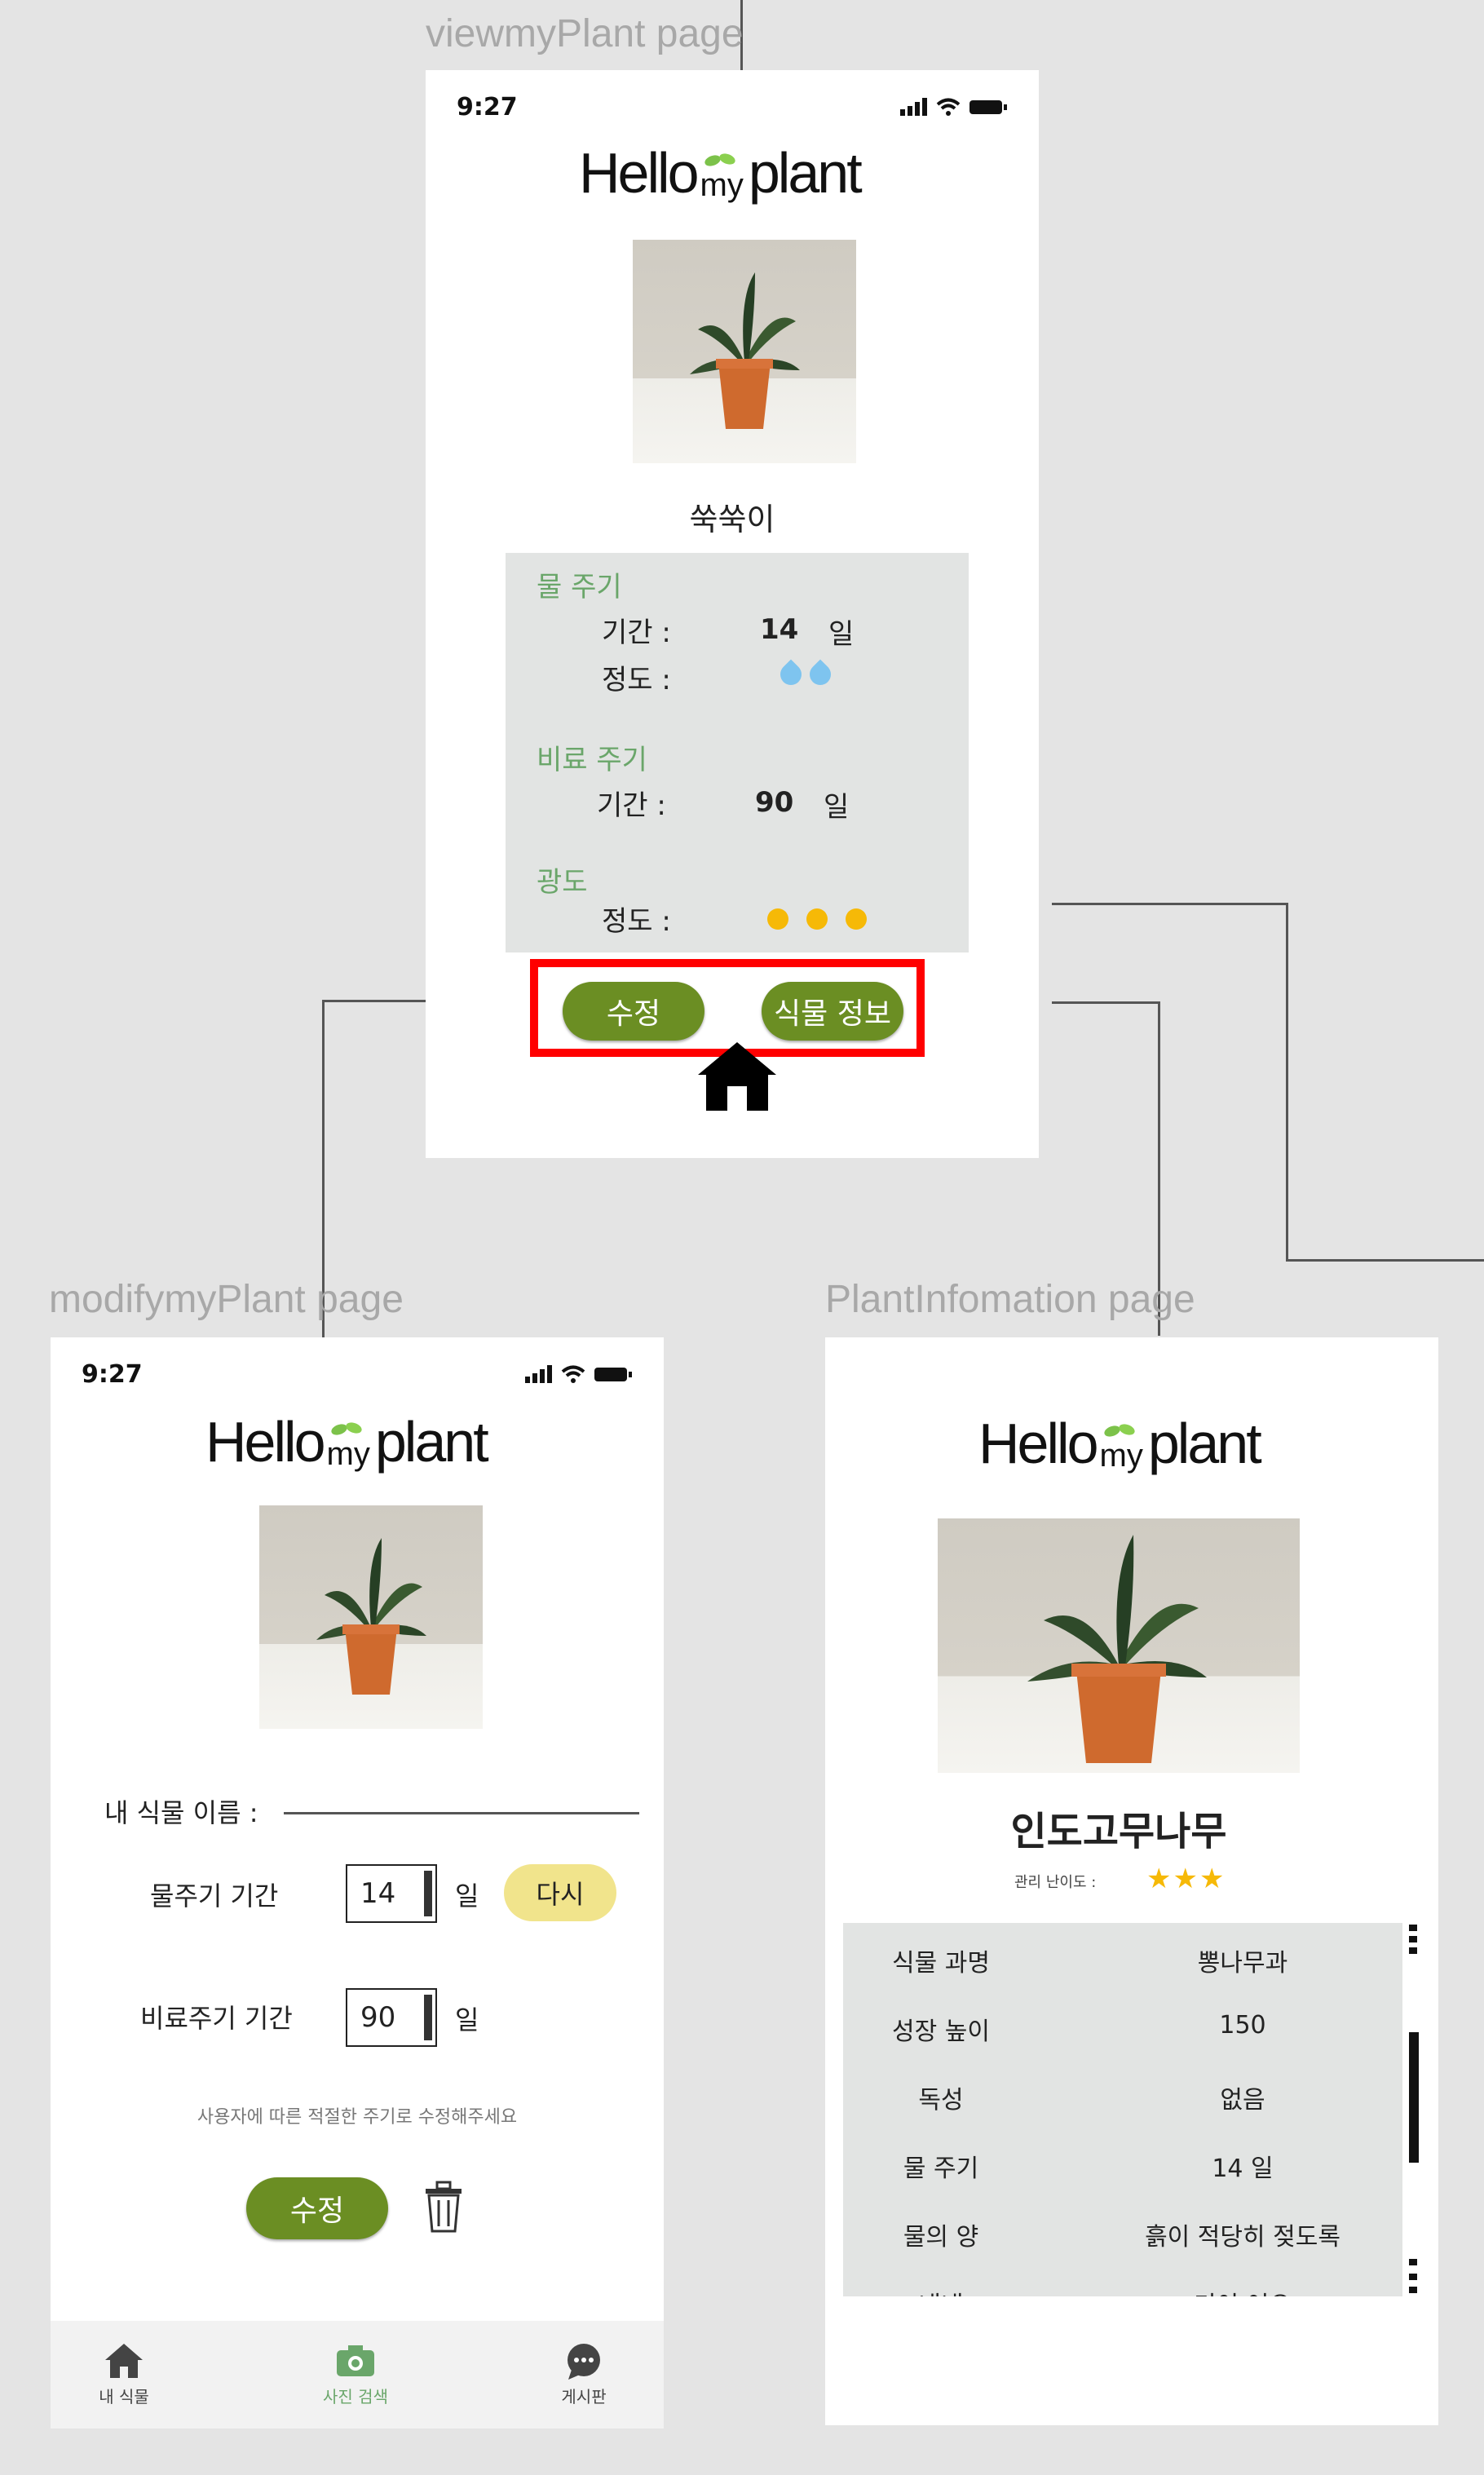  I want to click on bottom-tab-bar: 내 식물 사진 검색 게시판, so click(357, 2375).